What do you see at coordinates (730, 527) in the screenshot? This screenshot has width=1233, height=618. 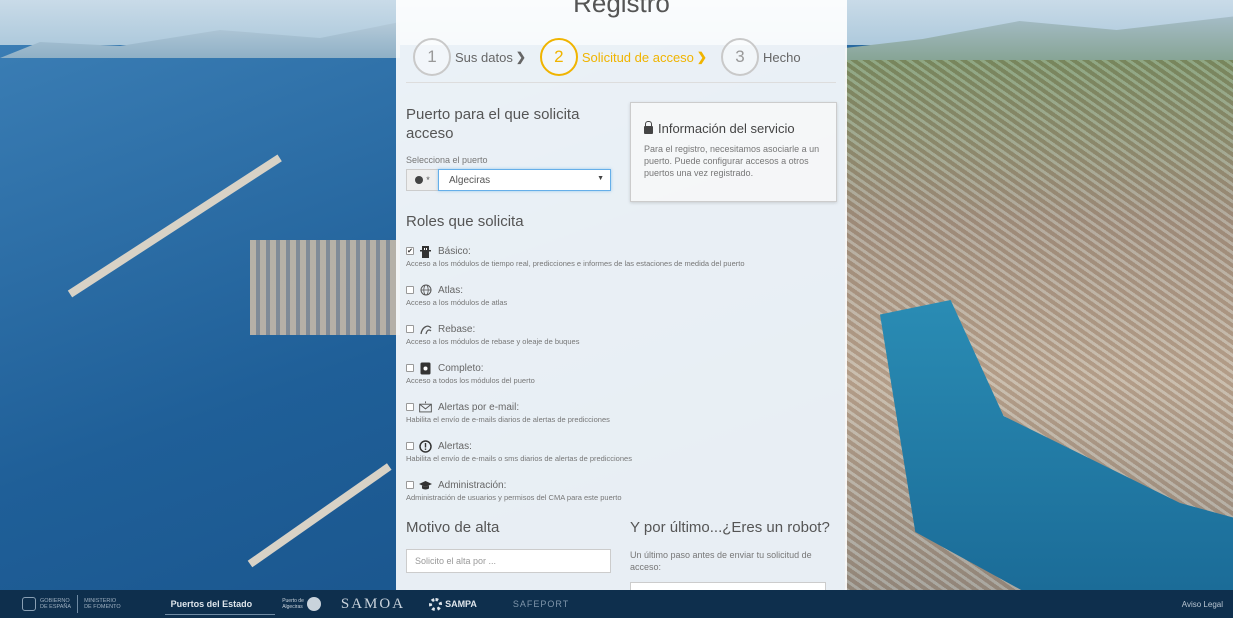 I see `robot-title: Y por último...¿Eres un robot?` at bounding box center [730, 527].